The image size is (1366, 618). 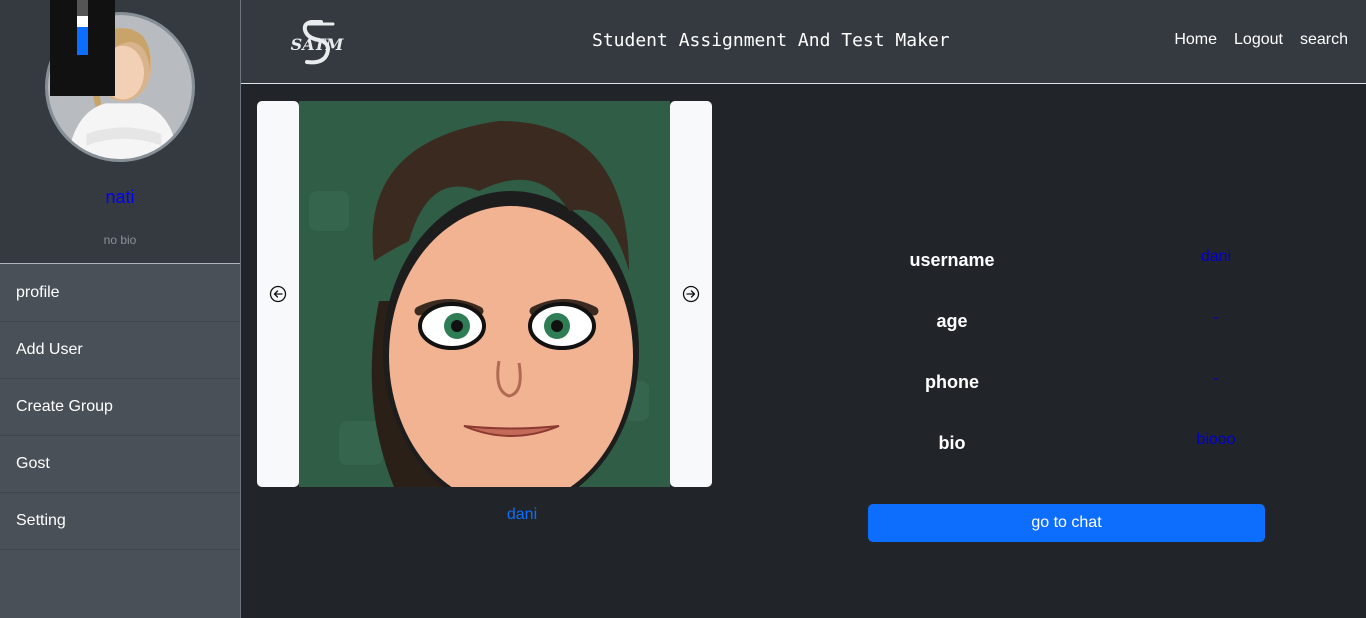 What do you see at coordinates (1066, 453) in the screenshot?
I see `detail-row-bio: bio biooo` at bounding box center [1066, 453].